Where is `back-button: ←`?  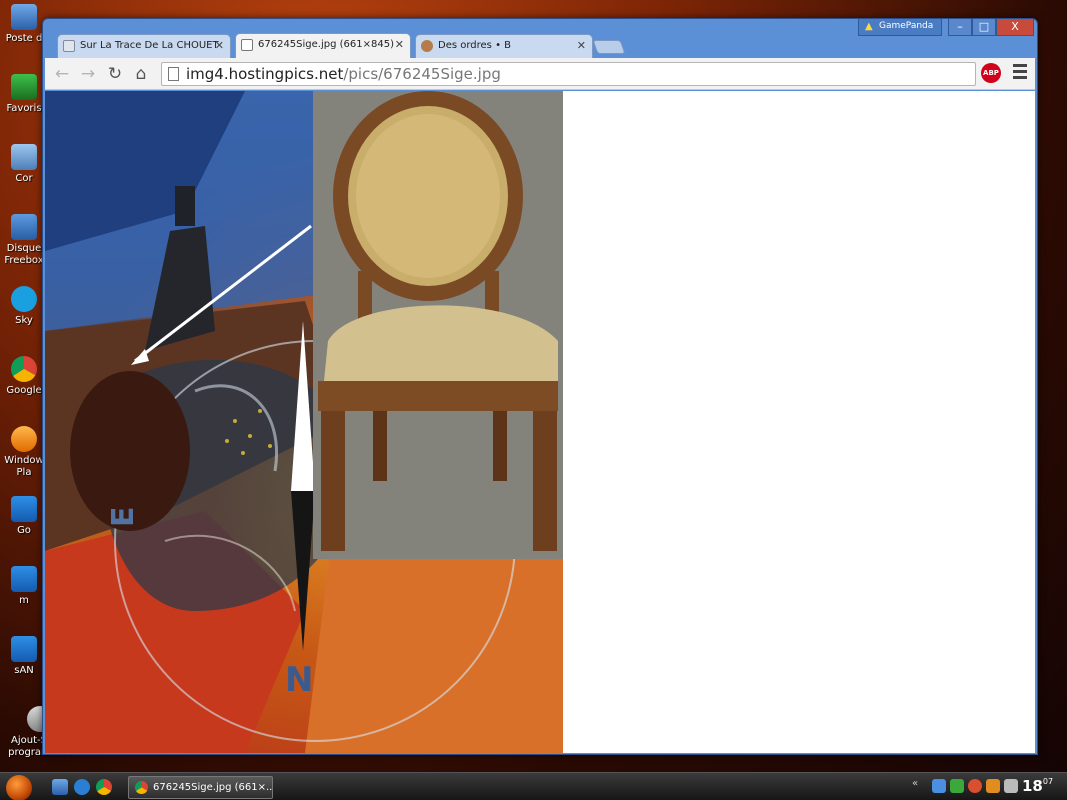
back-button: ← is located at coordinates (62, 74).